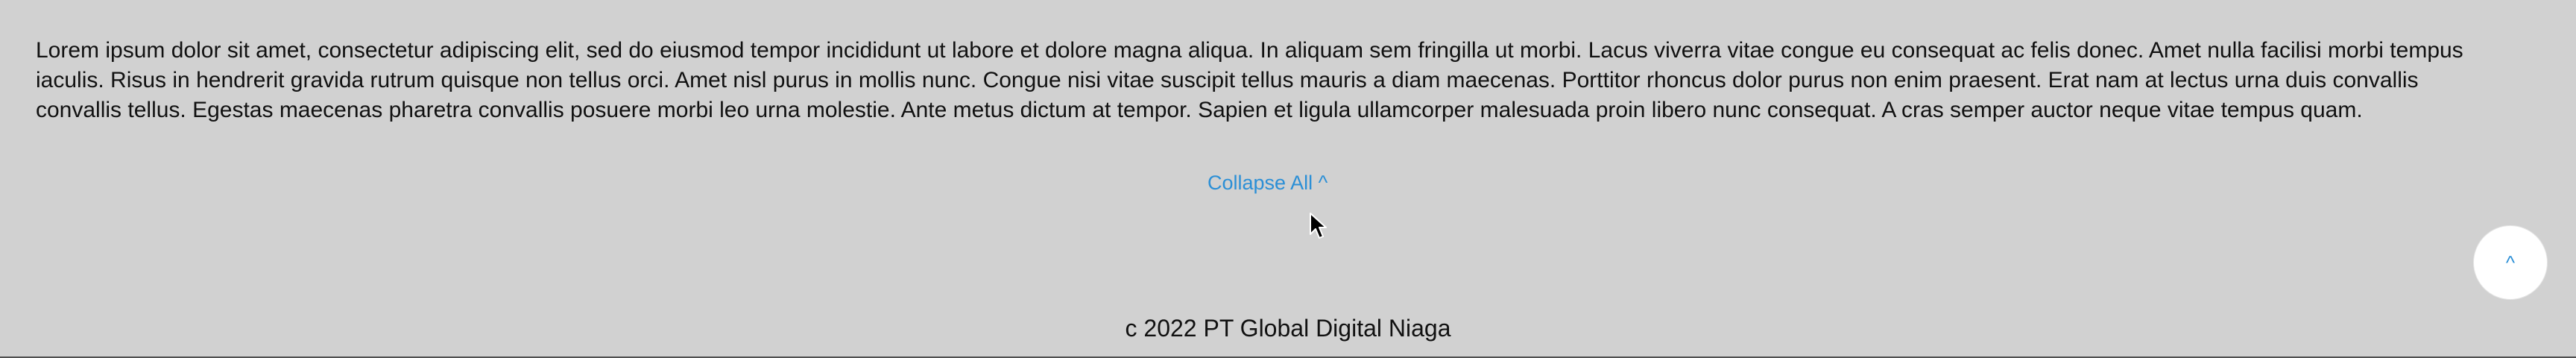 The image size is (2576, 358). I want to click on footer-copyright: c 2022 PT Global Digital Niaga, so click(1288, 328).